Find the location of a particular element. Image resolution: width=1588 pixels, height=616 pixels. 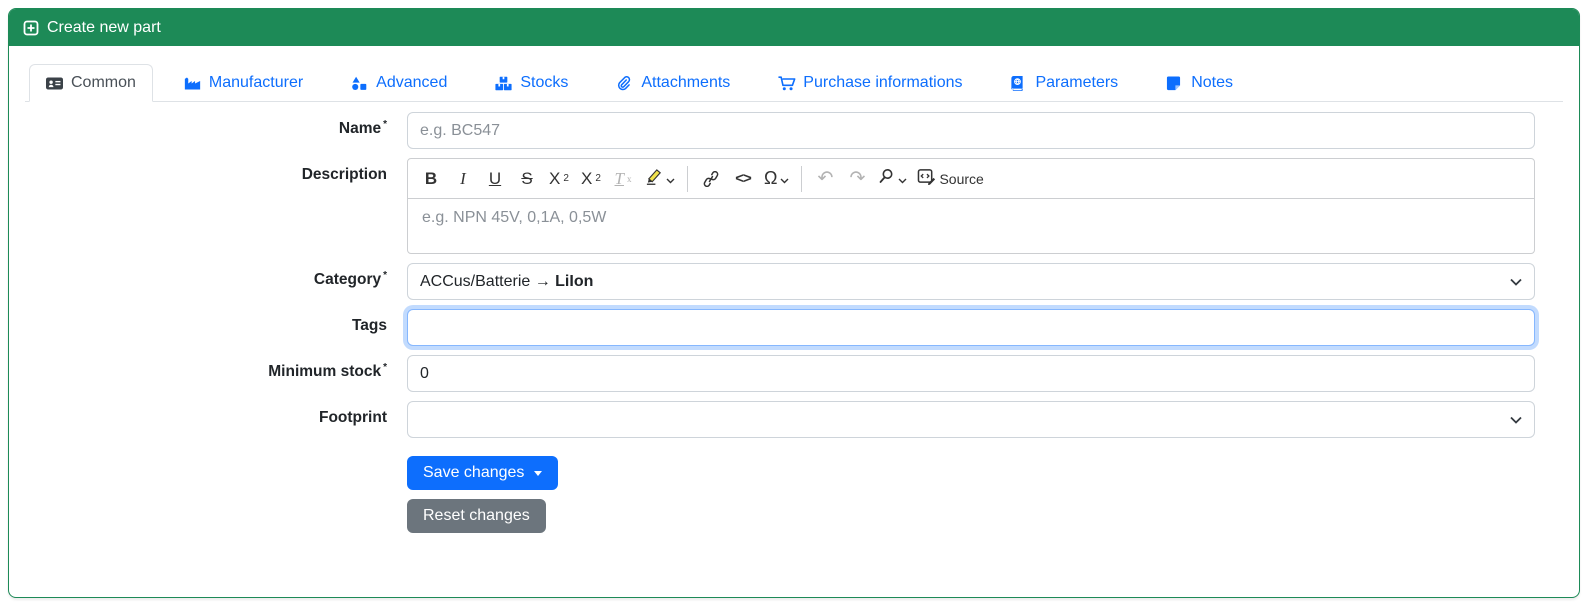

description-label: Description is located at coordinates (344, 174).